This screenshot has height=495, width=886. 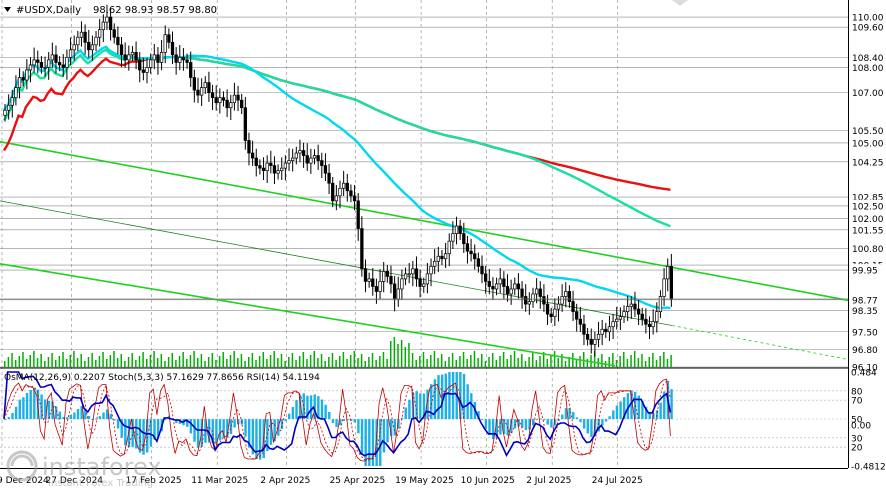 What do you see at coordinates (868, 207) in the screenshot?
I see `price-tick-label: 102.50` at bounding box center [868, 207].